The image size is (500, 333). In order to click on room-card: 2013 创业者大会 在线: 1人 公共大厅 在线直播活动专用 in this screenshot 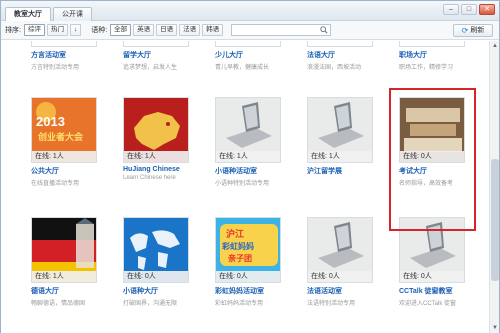, I will do `click(68, 142)`.